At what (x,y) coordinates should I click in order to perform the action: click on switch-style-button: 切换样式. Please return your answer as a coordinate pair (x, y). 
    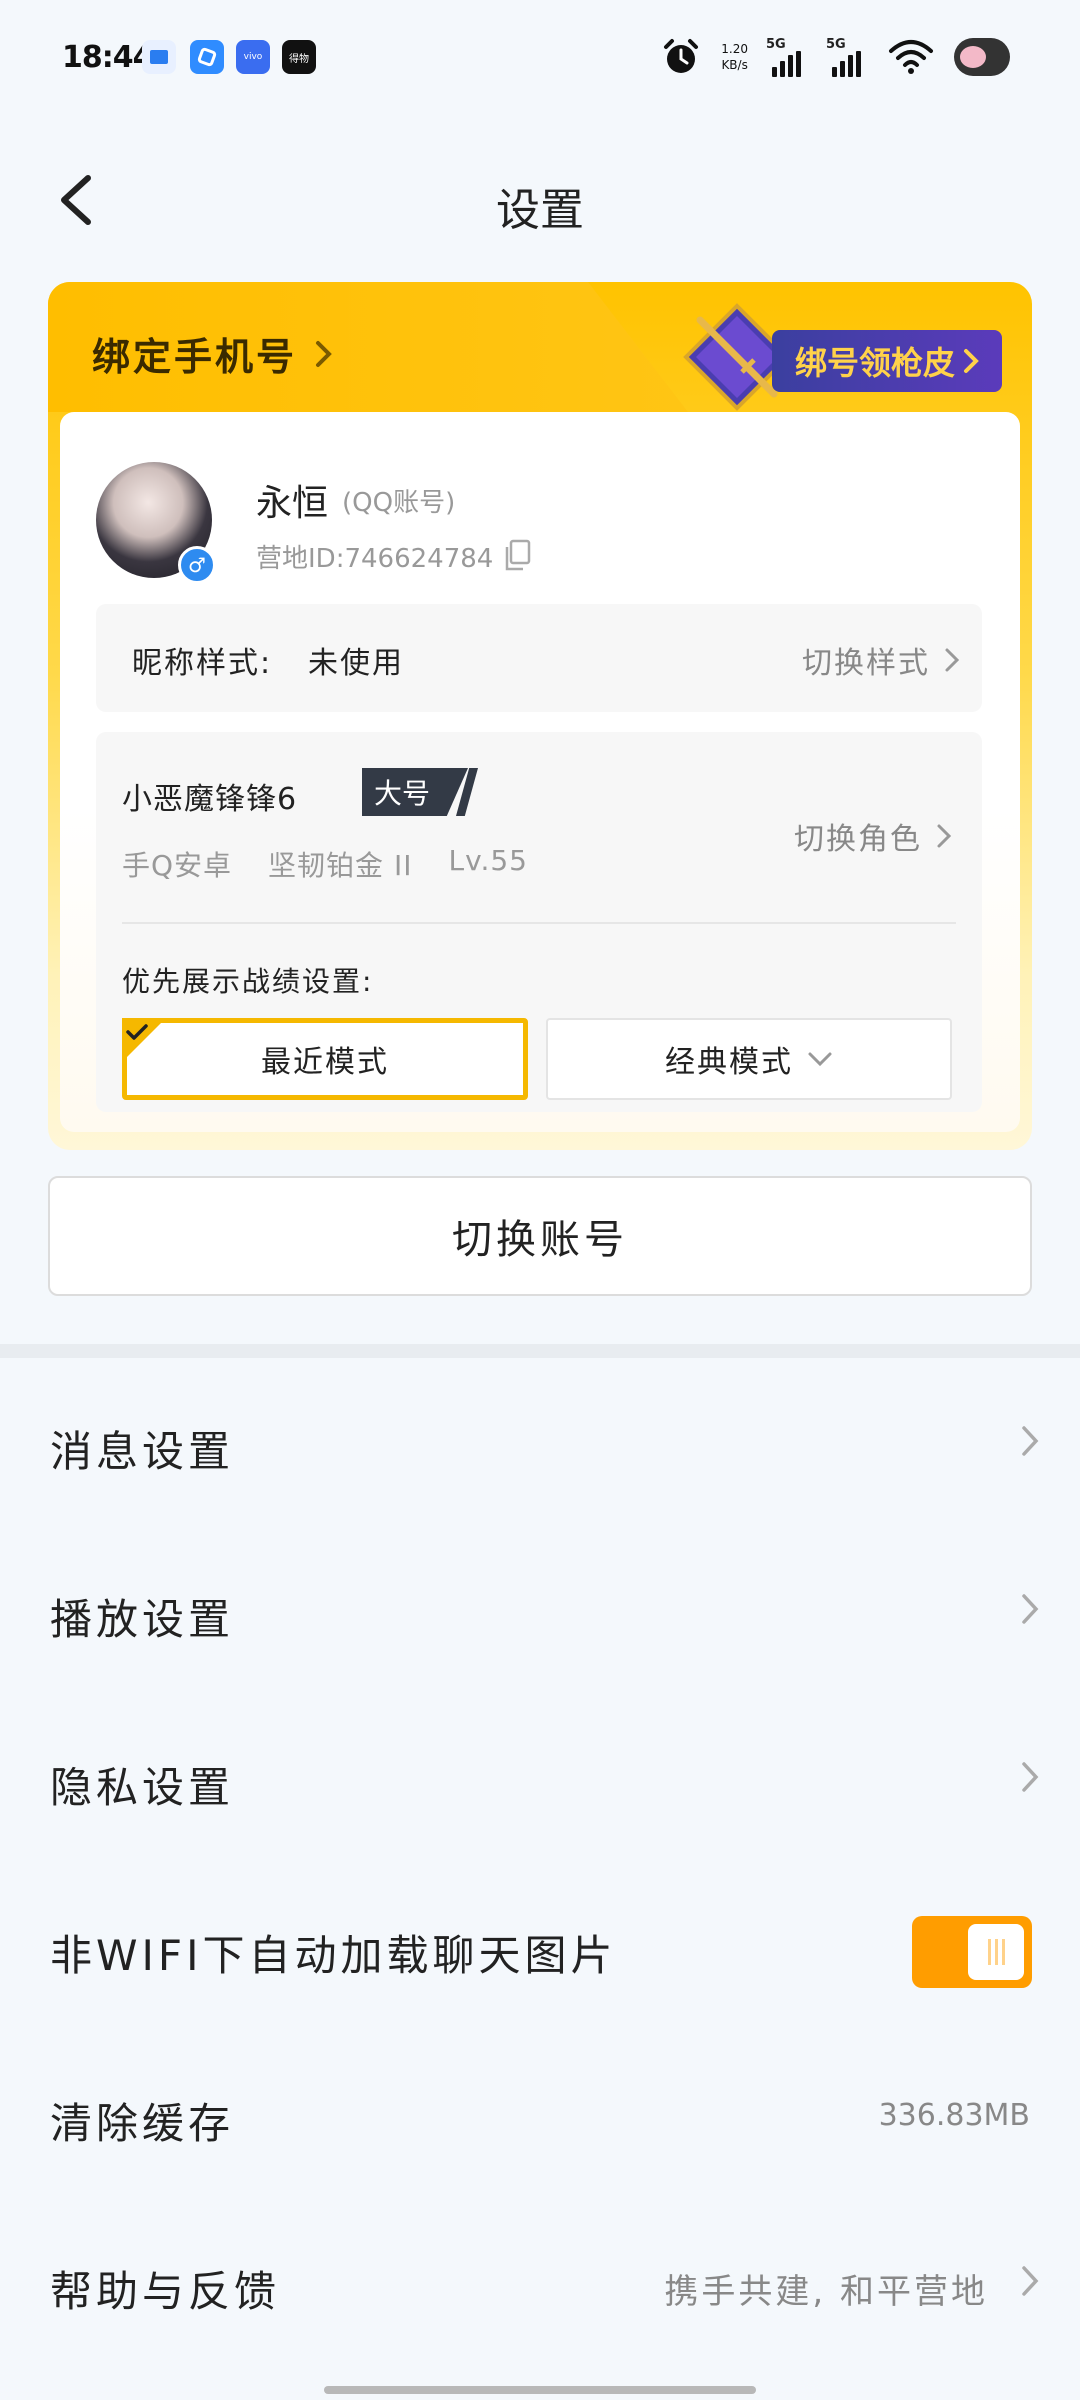
    Looking at the image, I should click on (881, 660).